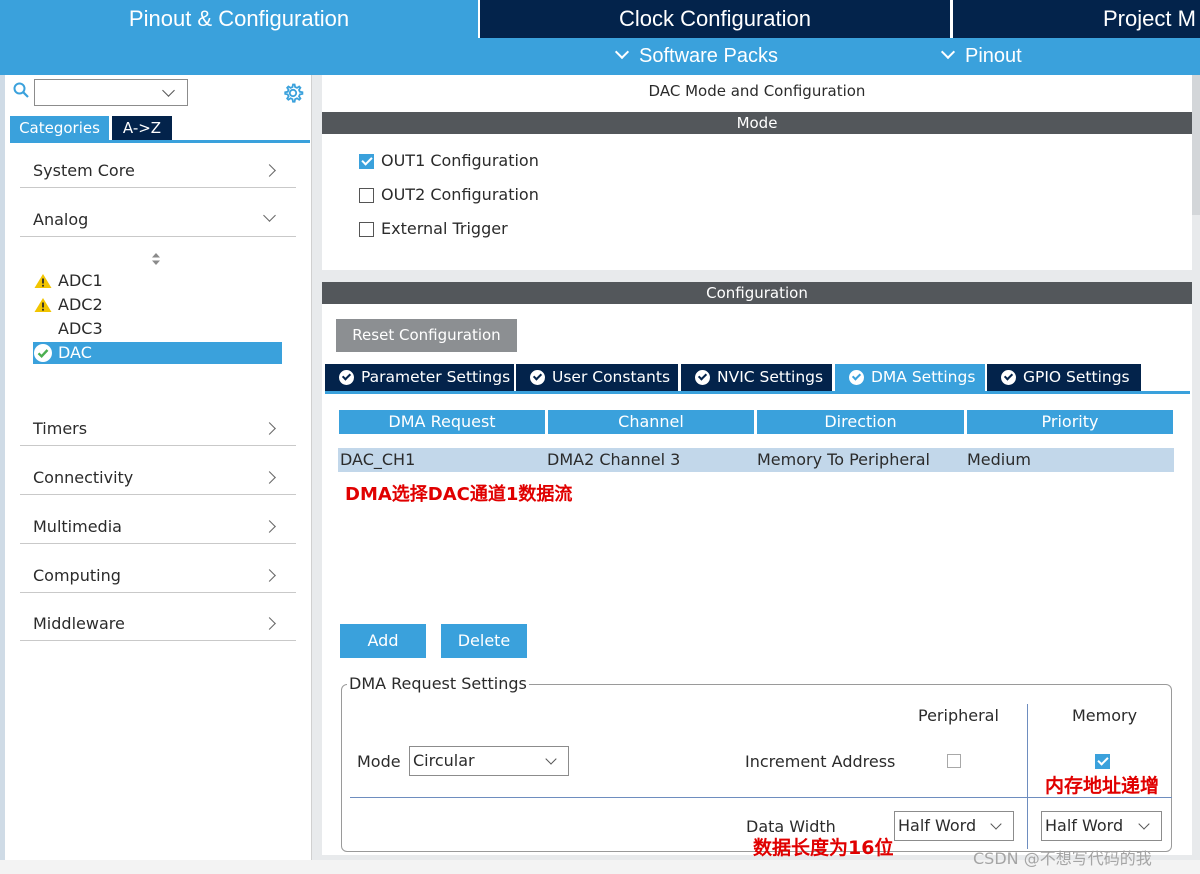 This screenshot has width=1200, height=874. I want to click on category-connectivity: Connectivity, so click(158, 480).